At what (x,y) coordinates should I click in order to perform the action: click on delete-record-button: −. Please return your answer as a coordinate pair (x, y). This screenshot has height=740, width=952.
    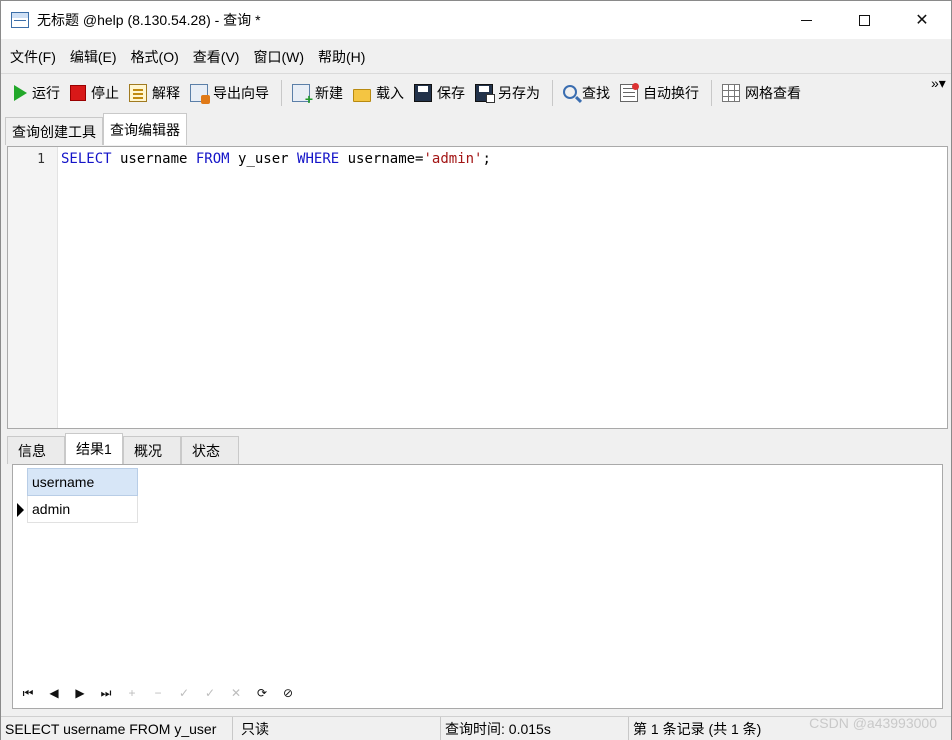
    Looking at the image, I should click on (158, 693).